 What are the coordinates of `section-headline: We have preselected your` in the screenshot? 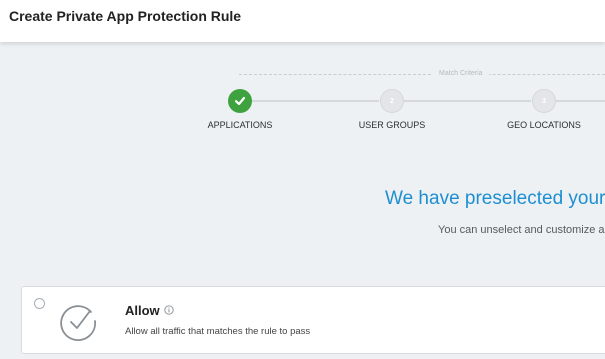 It's located at (495, 198).